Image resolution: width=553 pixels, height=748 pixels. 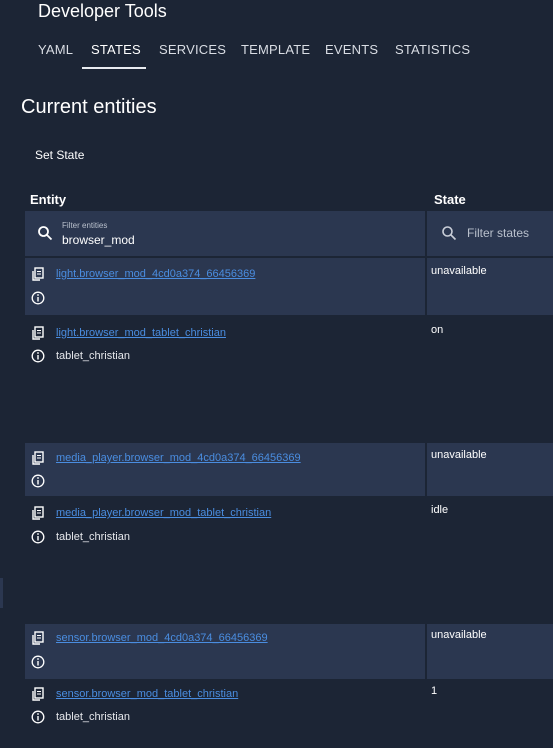 What do you see at coordinates (440, 510) in the screenshot?
I see `entity-state: idle` at bounding box center [440, 510].